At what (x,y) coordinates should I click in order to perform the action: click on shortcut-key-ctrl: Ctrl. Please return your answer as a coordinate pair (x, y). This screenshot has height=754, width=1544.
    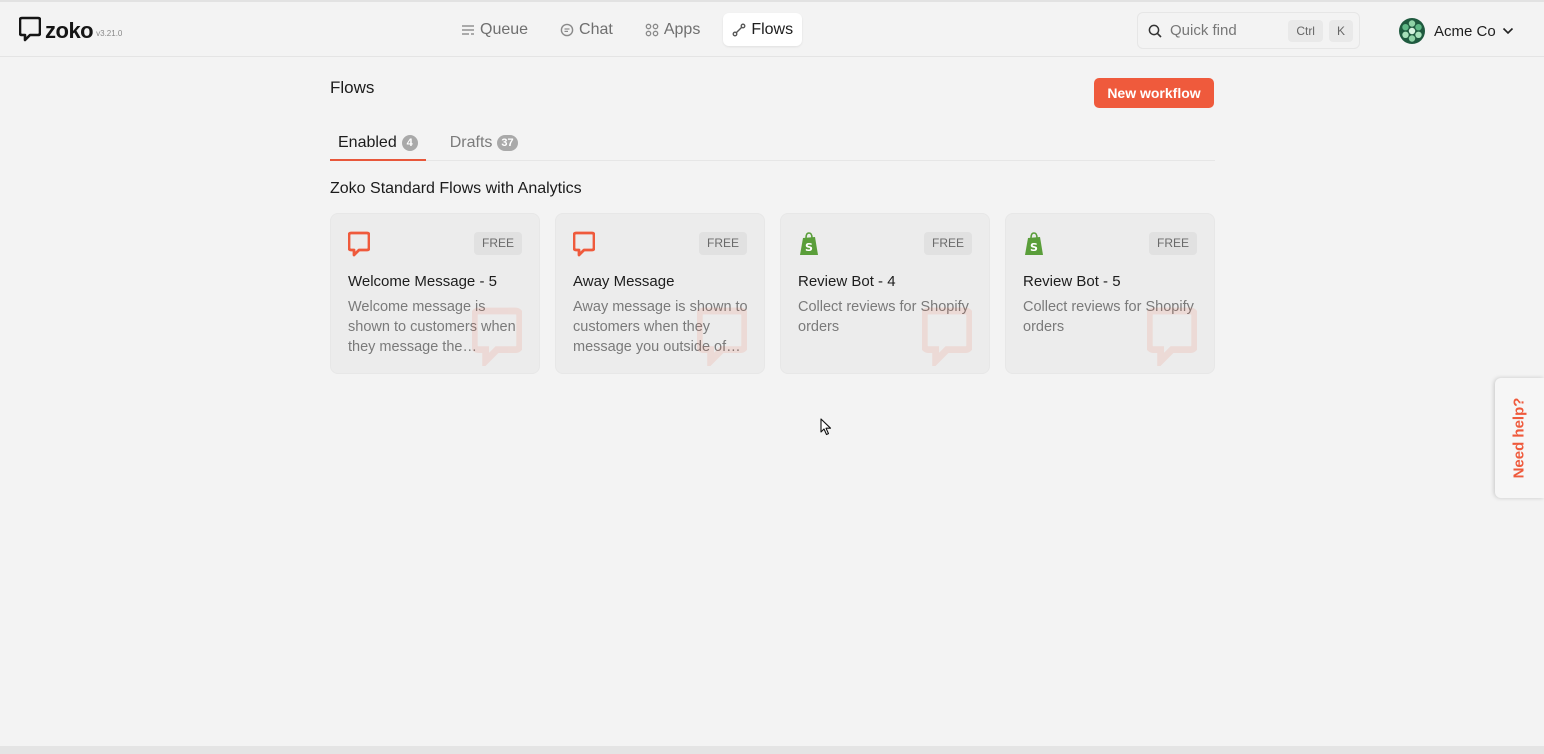
    Looking at the image, I should click on (1305, 30).